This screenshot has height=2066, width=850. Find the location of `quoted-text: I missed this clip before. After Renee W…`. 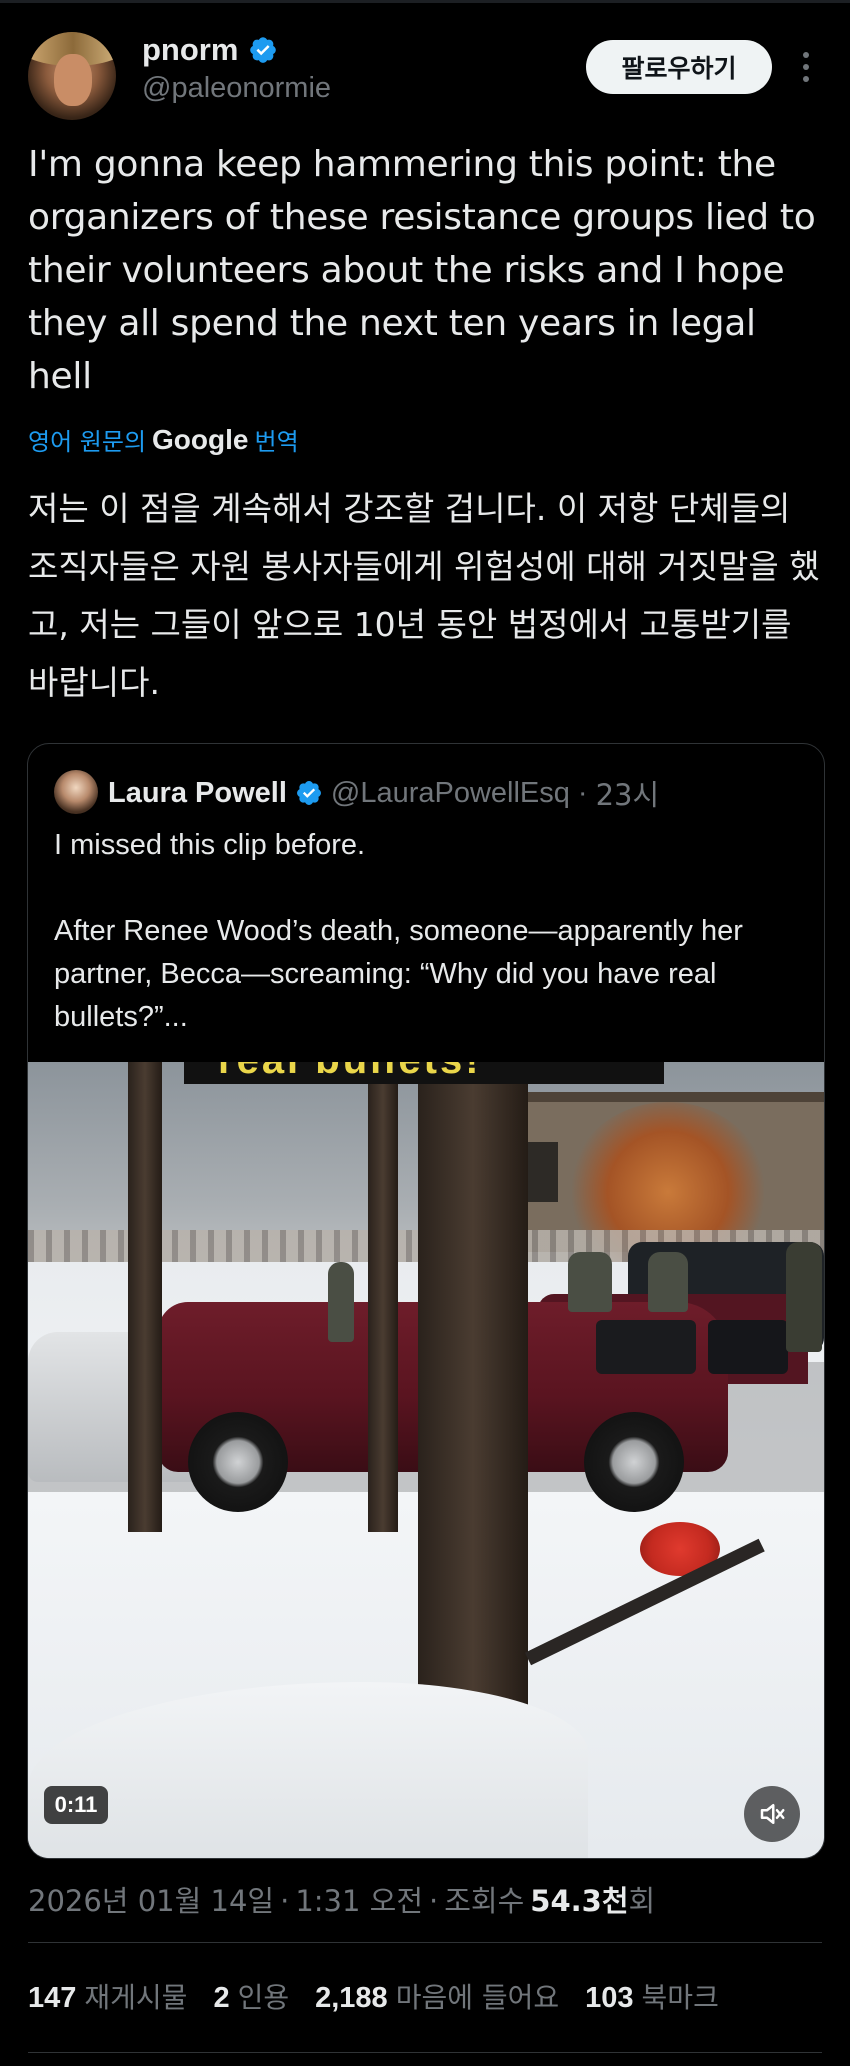

quoted-text: I missed this clip before. After Renee W… is located at coordinates (398, 931).